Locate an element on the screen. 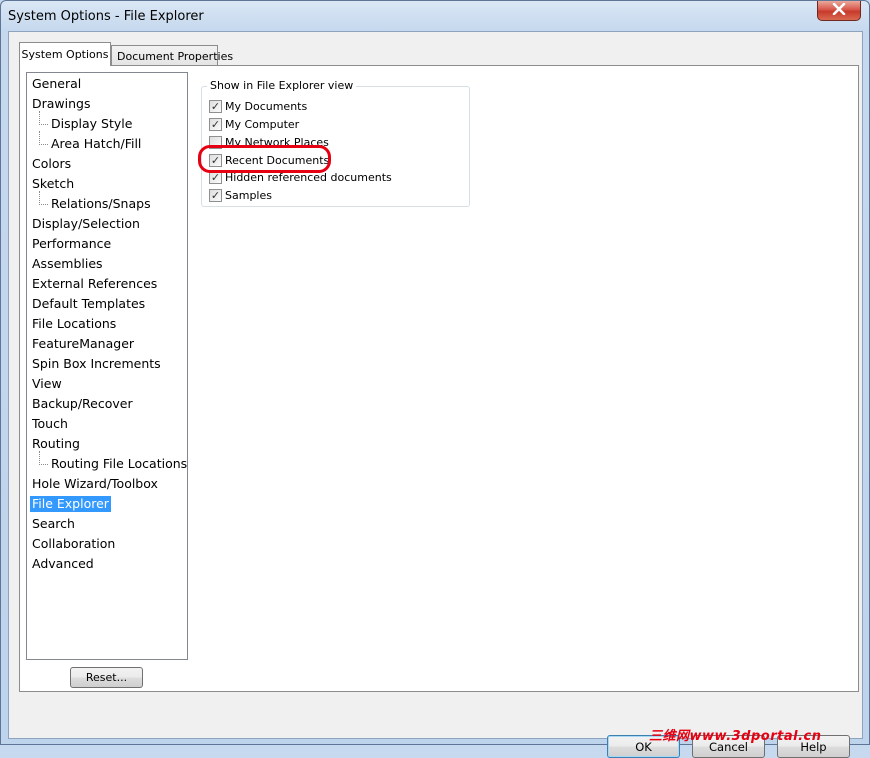  tree-item: View is located at coordinates (107, 385).